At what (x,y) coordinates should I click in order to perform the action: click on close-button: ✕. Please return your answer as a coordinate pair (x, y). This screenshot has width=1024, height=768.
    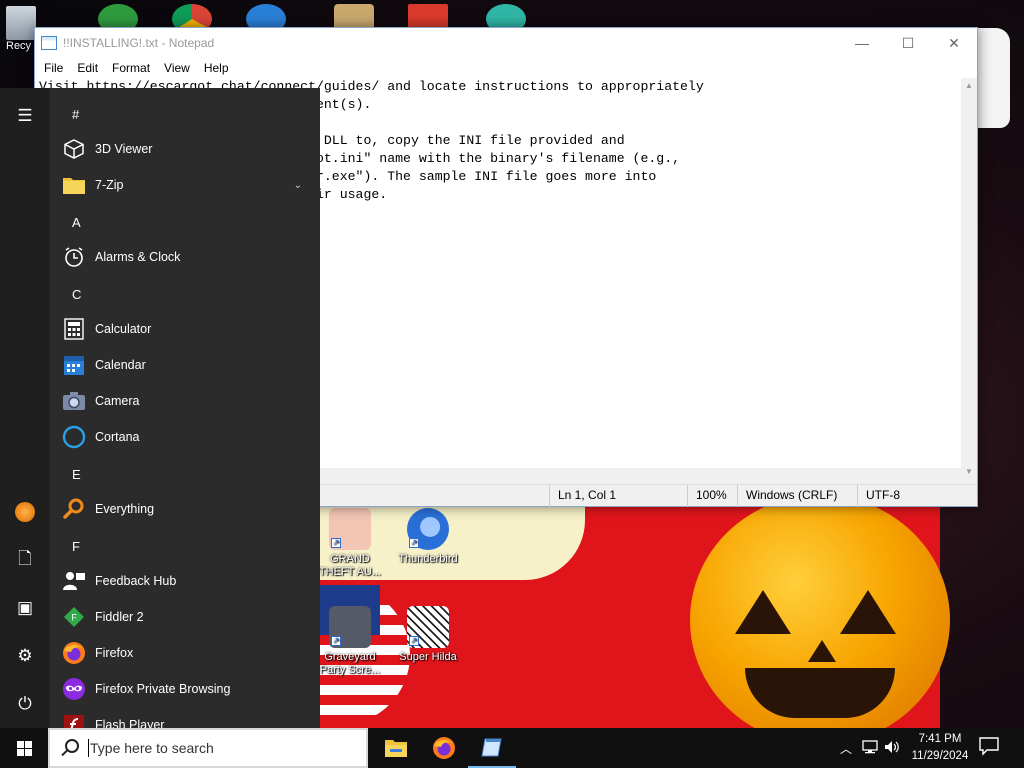
    Looking at the image, I should click on (954, 43).